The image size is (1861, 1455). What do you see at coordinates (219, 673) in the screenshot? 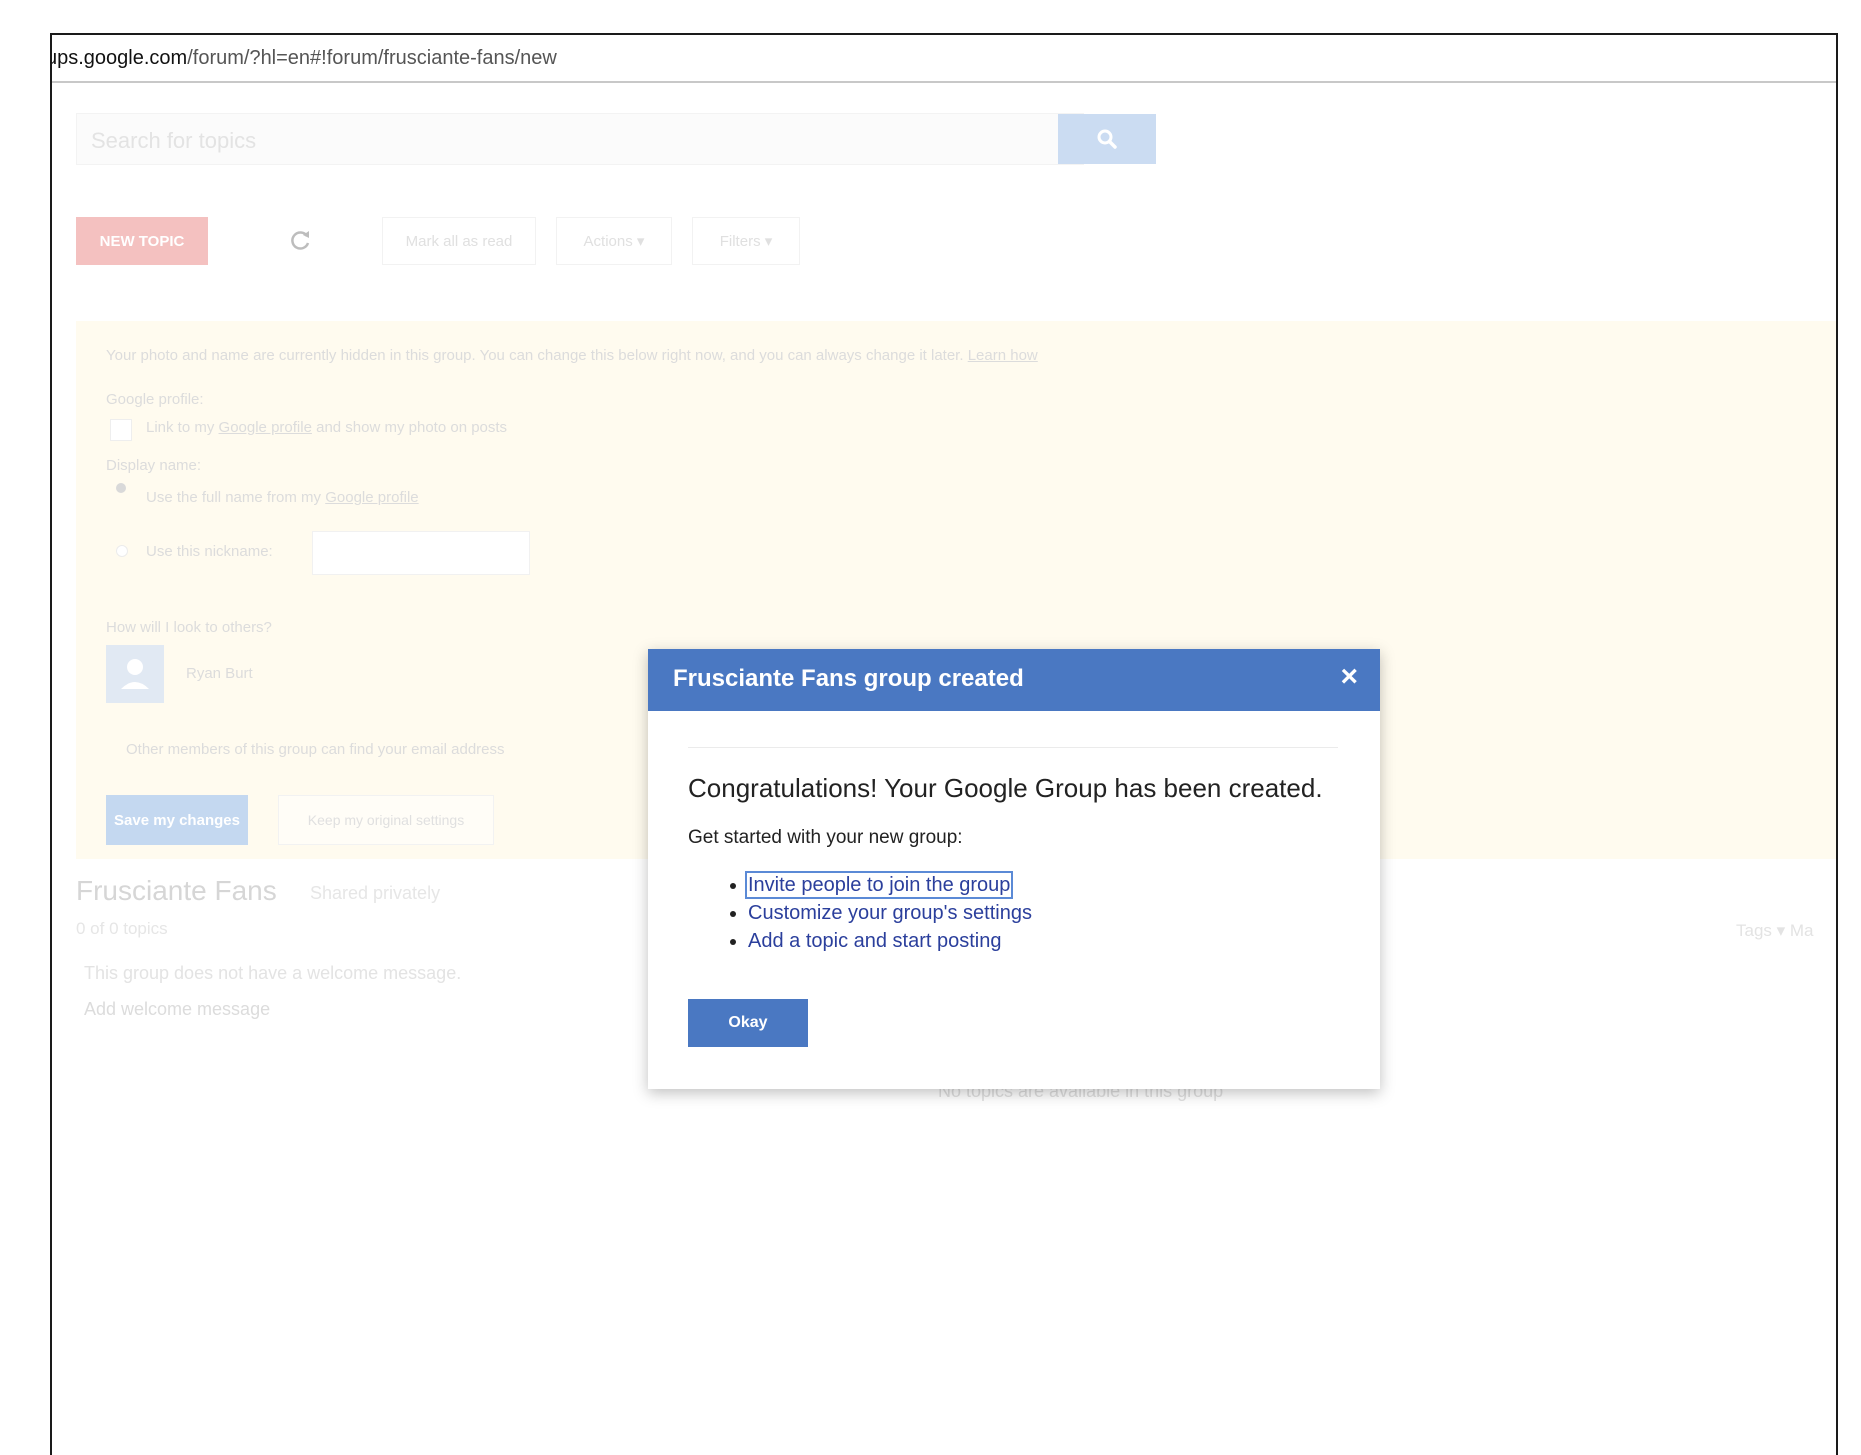
I see `user-name: Ryan Burt` at bounding box center [219, 673].